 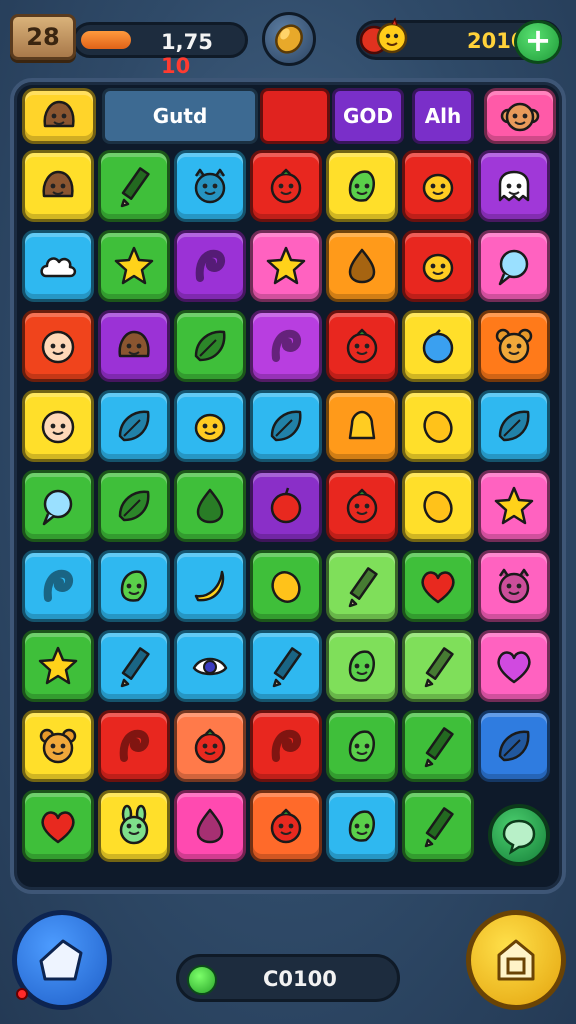 I want to click on coin-button, so click(x=289, y=39).